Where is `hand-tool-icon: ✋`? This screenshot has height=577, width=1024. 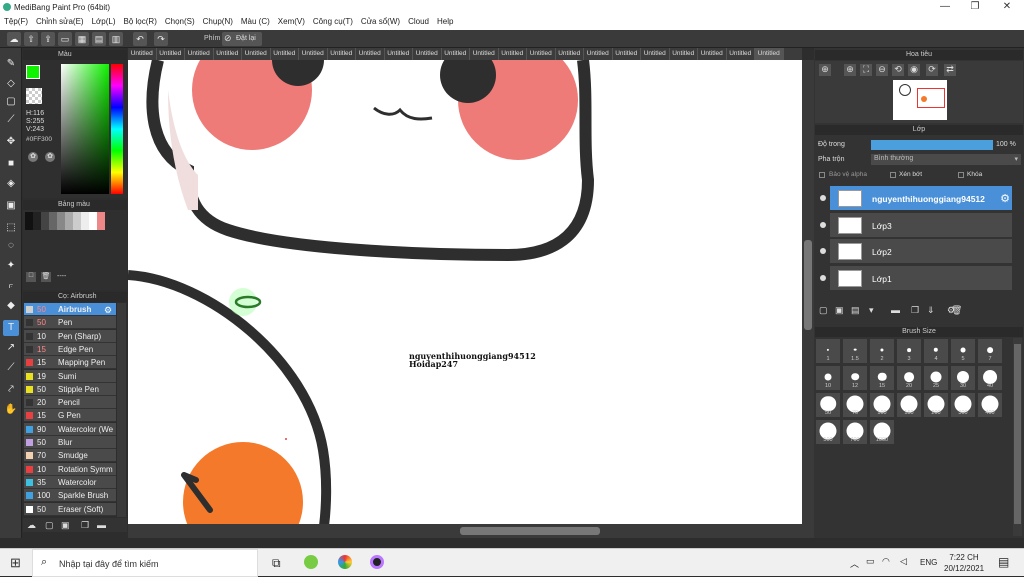 hand-tool-icon: ✋ is located at coordinates (11, 410).